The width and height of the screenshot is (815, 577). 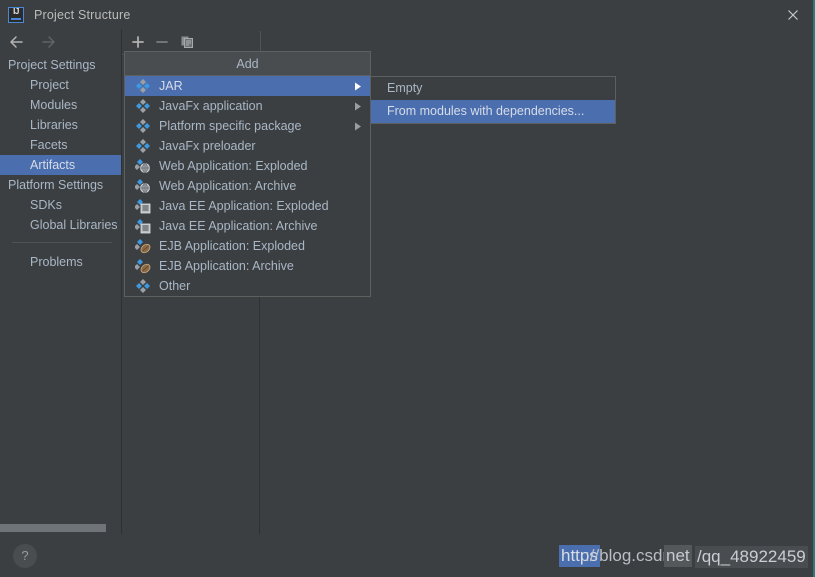 What do you see at coordinates (62, 242) in the screenshot?
I see `sidebar-divider` at bounding box center [62, 242].